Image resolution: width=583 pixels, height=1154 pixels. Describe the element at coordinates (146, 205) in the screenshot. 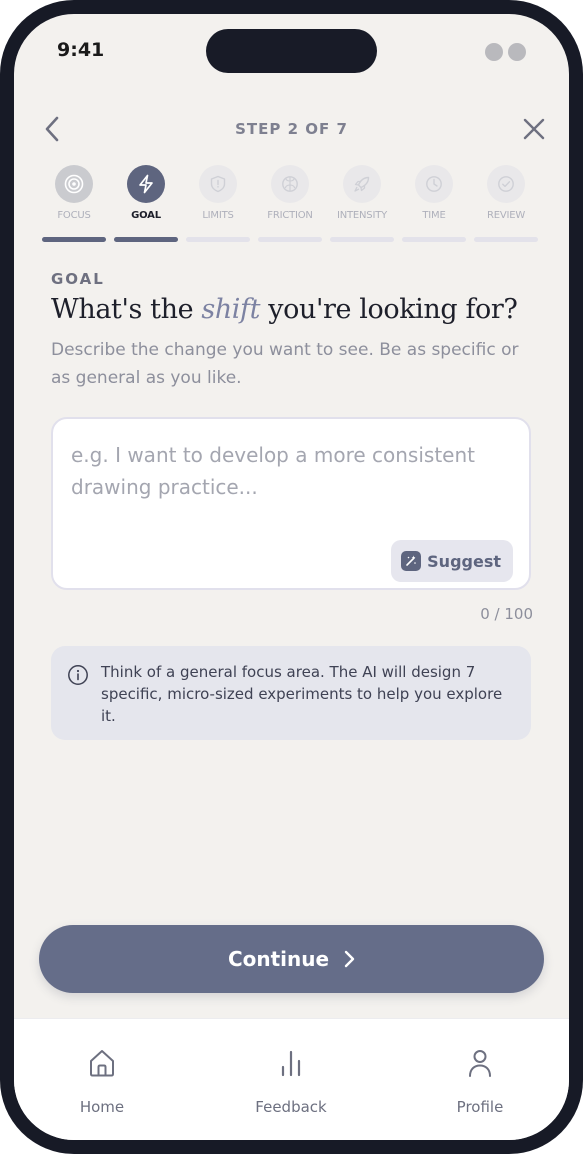

I see `step-goal: GOAL` at that location.